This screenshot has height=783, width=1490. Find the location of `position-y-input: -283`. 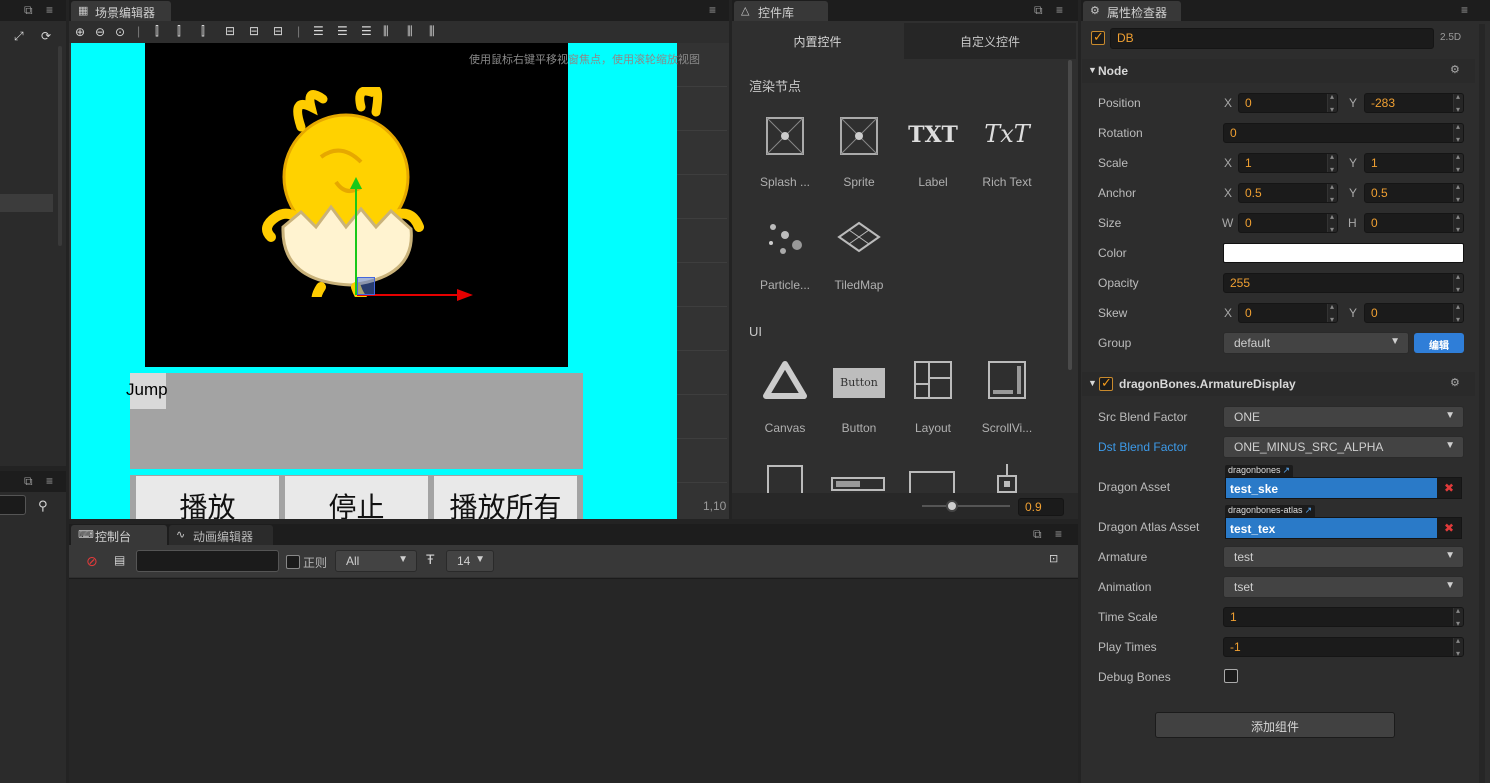

position-y-input: -283 is located at coordinates (1414, 103).